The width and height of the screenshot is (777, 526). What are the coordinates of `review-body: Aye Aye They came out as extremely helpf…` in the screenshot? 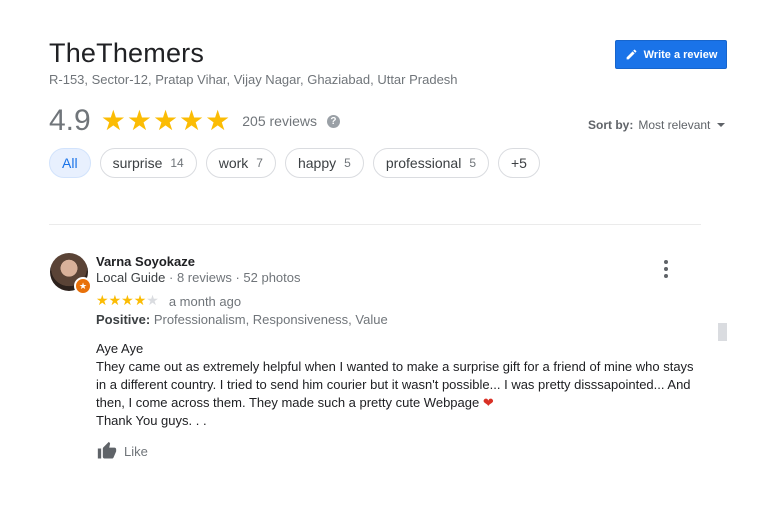 It's located at (398, 385).